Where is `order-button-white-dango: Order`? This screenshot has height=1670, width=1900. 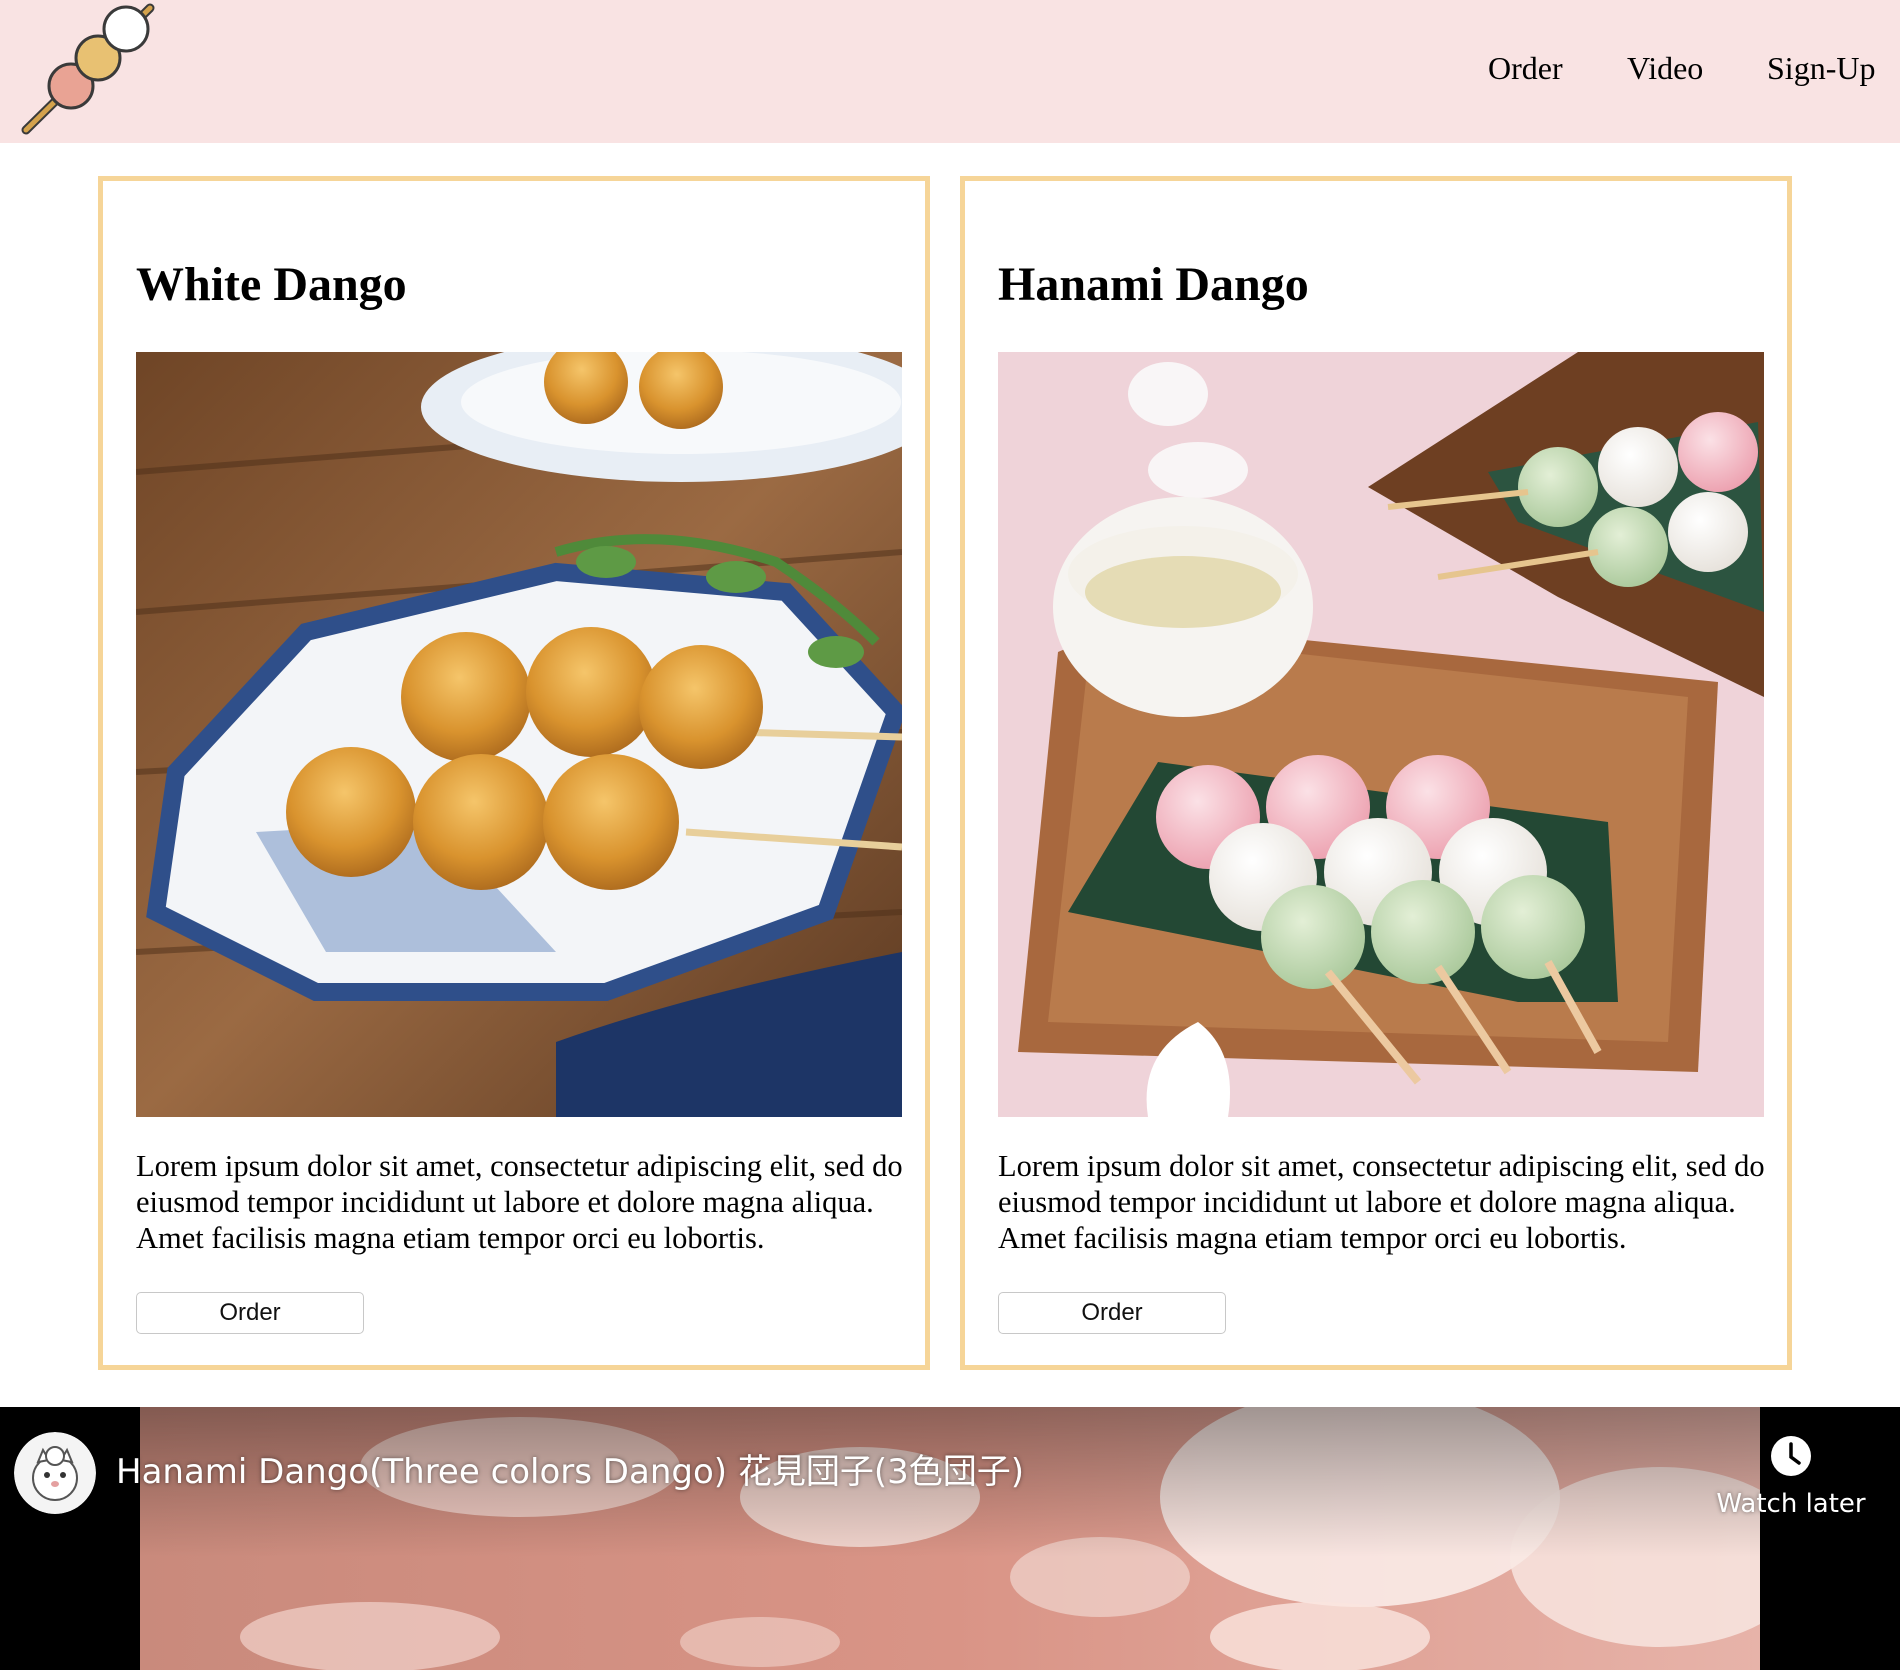
order-button-white-dango: Order is located at coordinates (250, 1313).